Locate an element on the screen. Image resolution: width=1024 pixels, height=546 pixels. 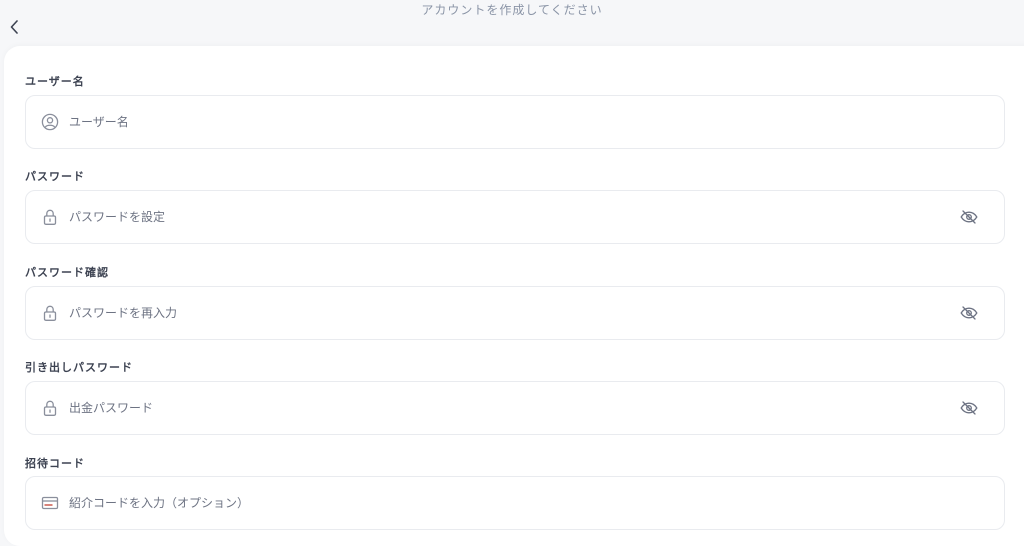
password-label: パスワード is located at coordinates (55, 176).